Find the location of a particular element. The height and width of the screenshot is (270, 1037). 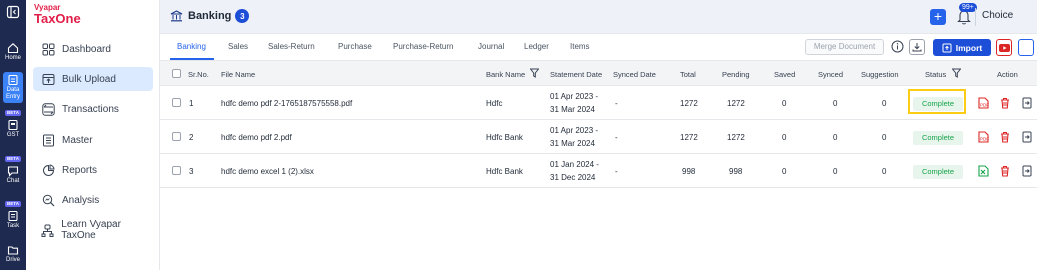

sidebar-item-label: Dashboard is located at coordinates (86, 49).